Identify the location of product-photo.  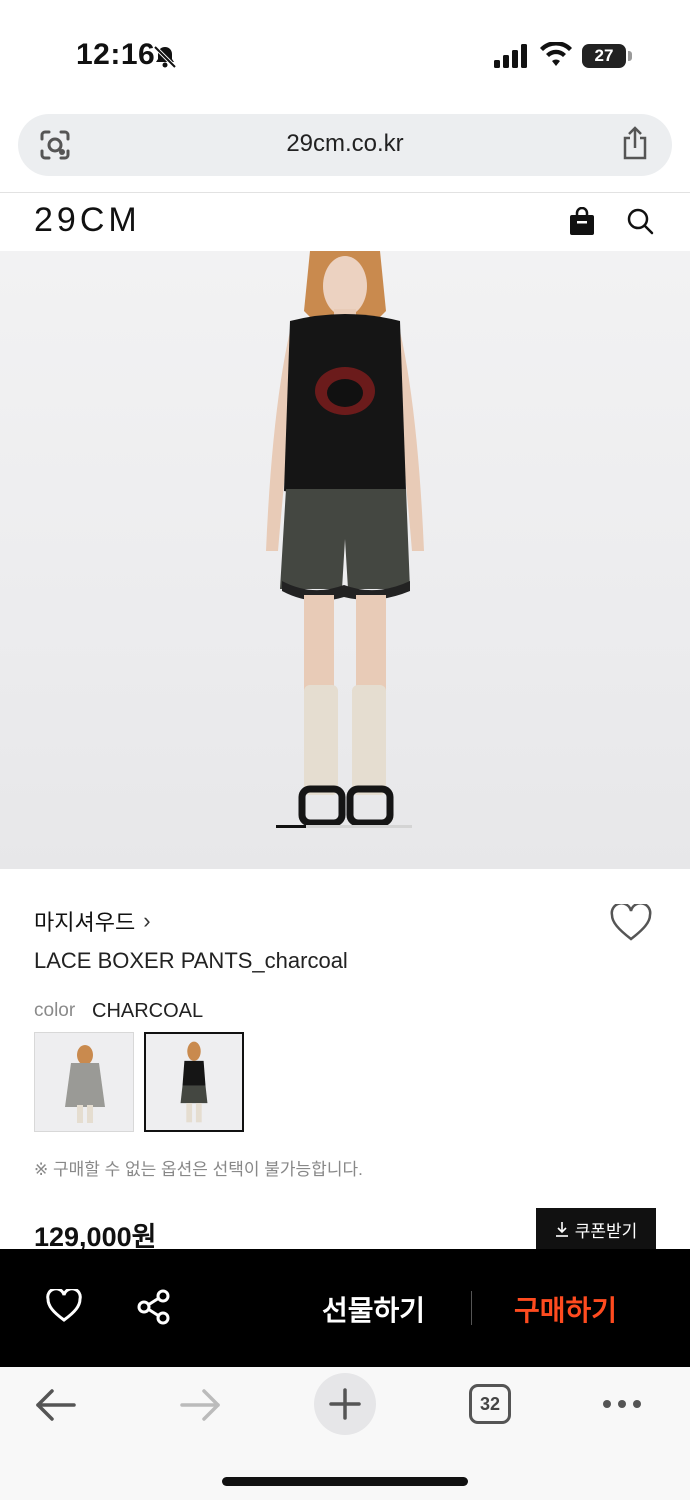
(345, 539).